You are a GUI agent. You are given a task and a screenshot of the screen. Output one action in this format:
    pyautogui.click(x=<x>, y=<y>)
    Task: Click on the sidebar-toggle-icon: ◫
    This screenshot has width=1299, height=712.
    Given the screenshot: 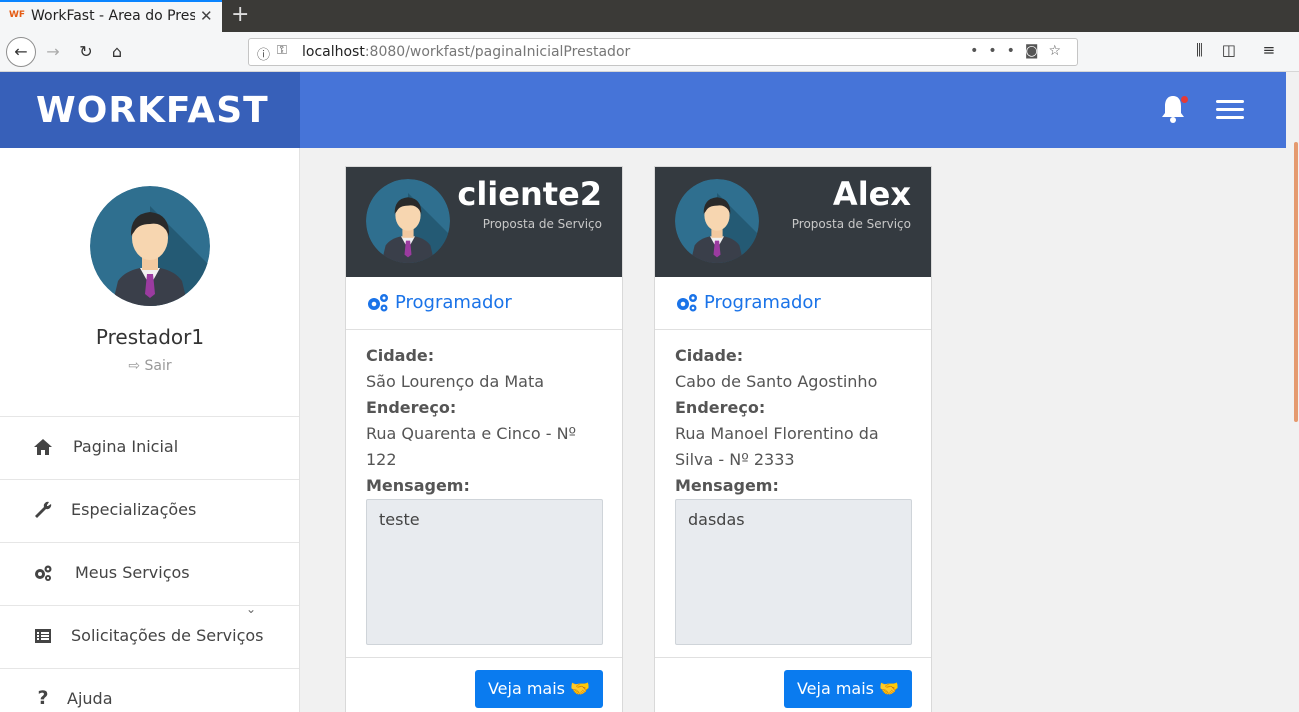 What is the action you would take?
    pyautogui.click(x=1229, y=50)
    